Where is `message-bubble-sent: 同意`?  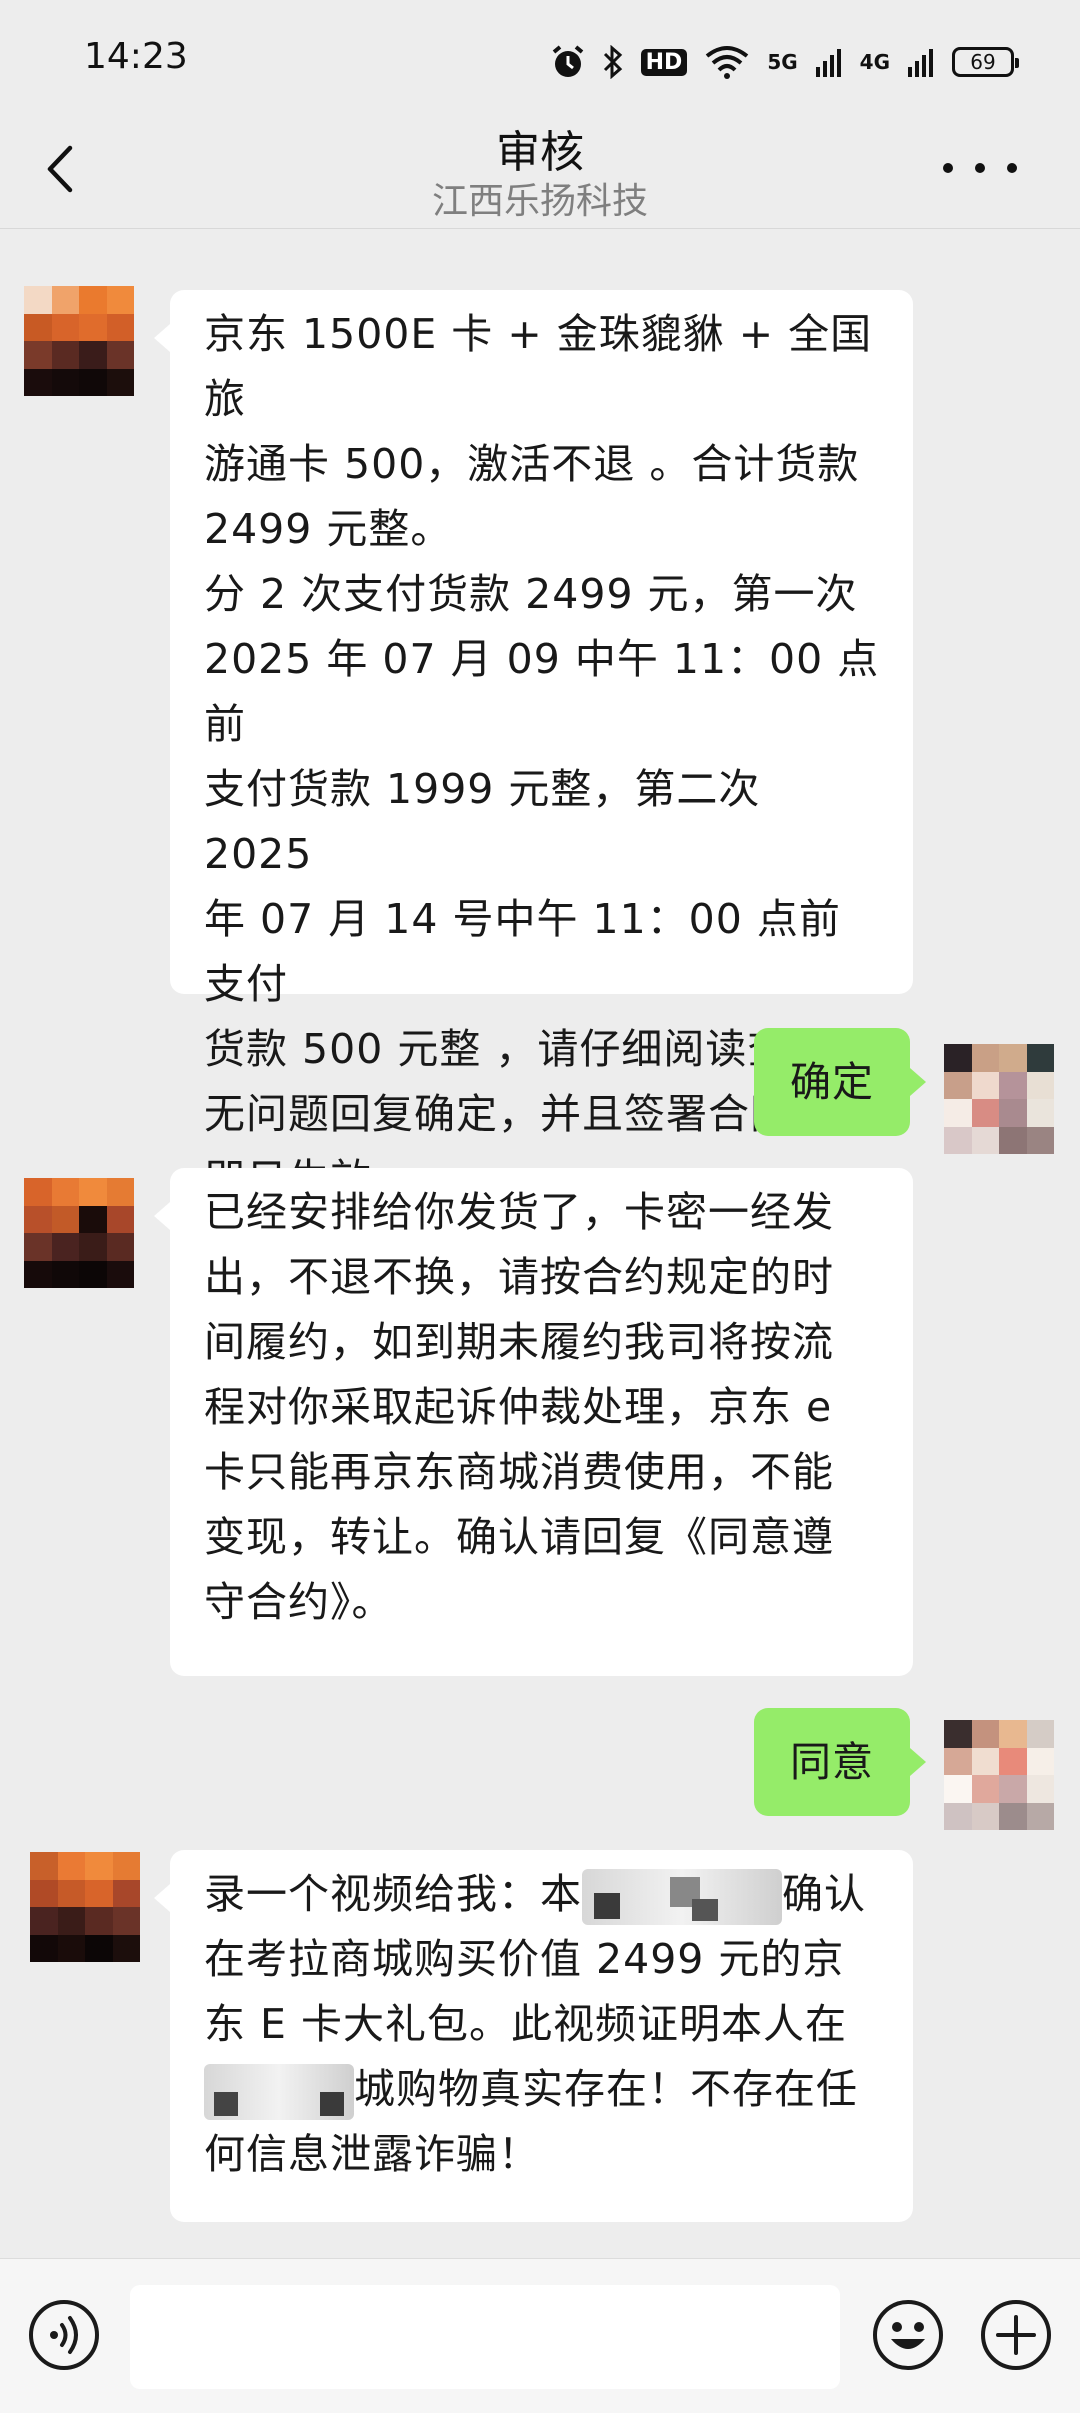 message-bubble-sent: 同意 is located at coordinates (840, 1762).